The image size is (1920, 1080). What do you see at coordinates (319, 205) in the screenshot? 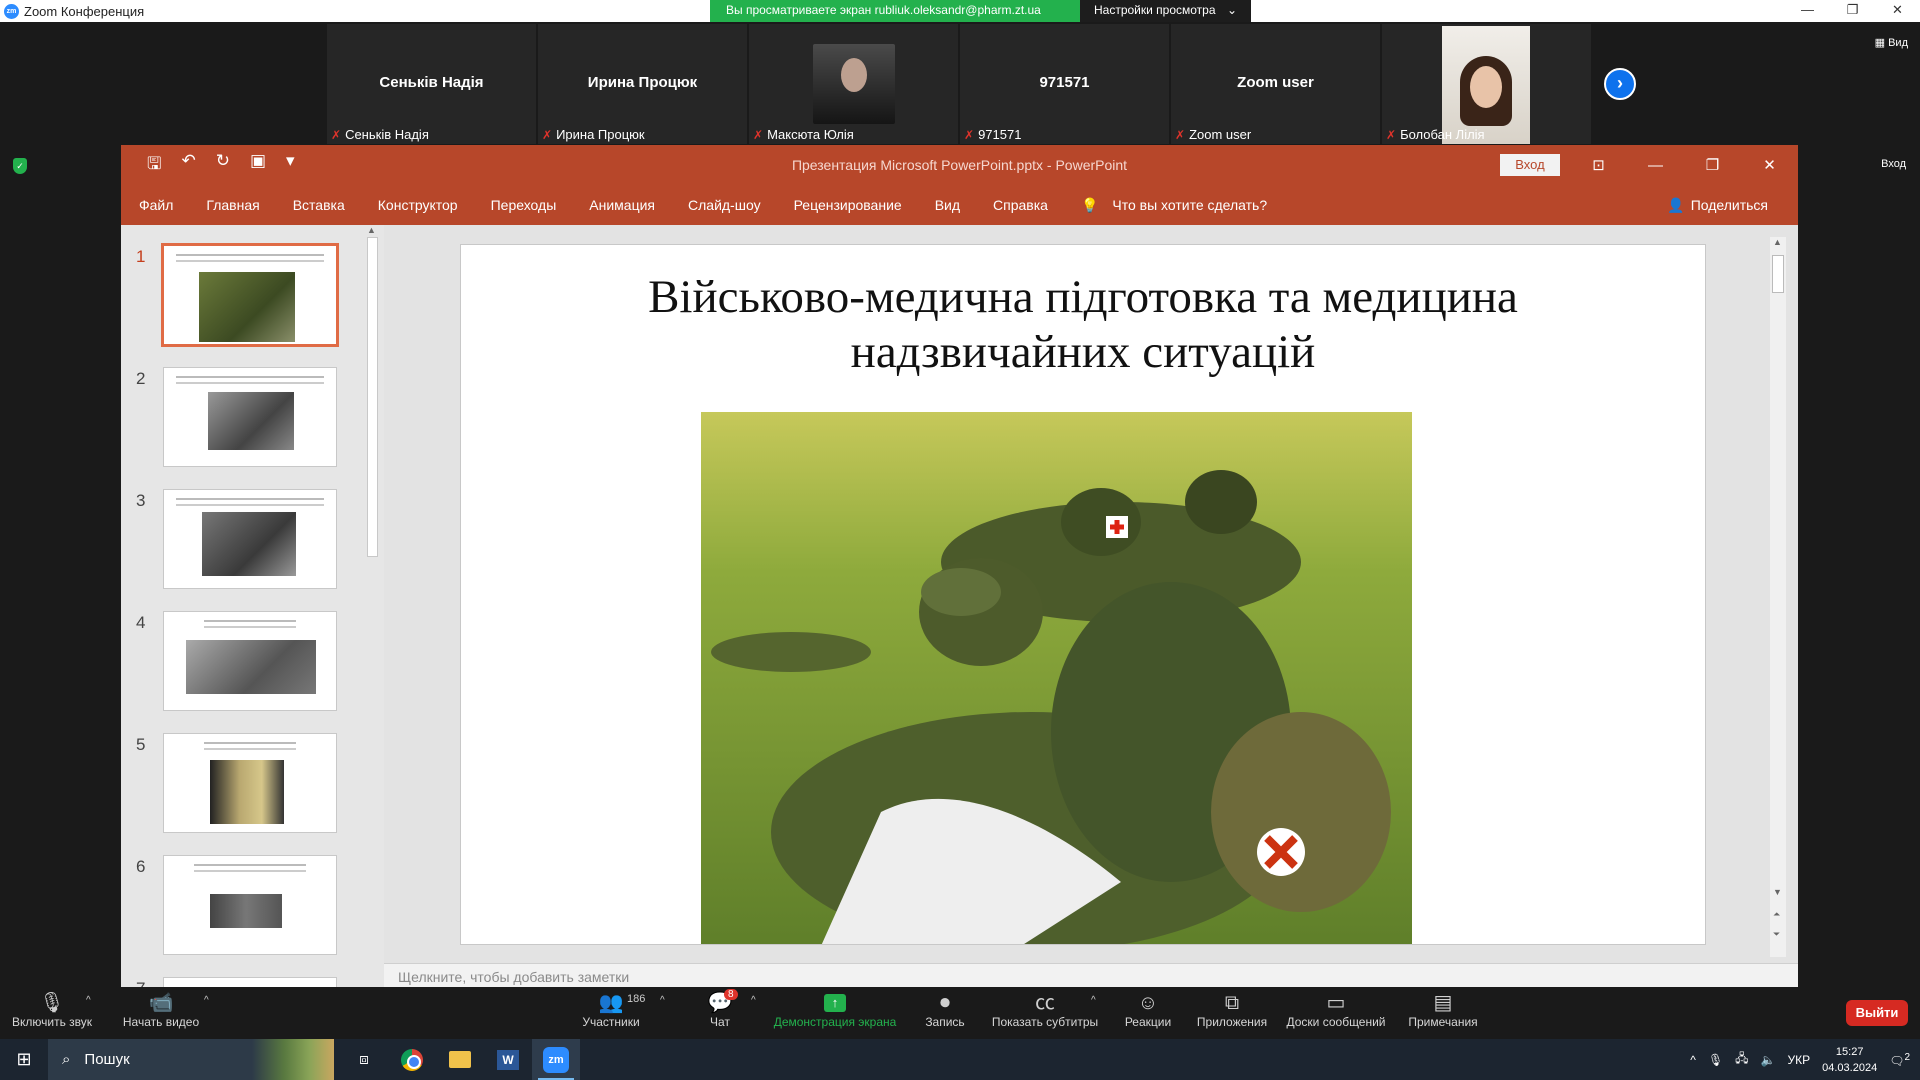
I see `tab-insert: Вставка` at bounding box center [319, 205].